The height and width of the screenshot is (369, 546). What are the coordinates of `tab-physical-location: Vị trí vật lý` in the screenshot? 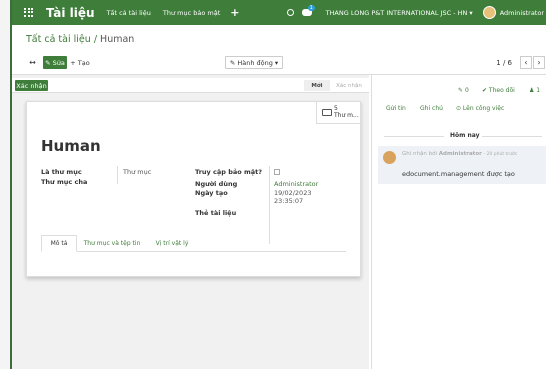 It's located at (172, 243).